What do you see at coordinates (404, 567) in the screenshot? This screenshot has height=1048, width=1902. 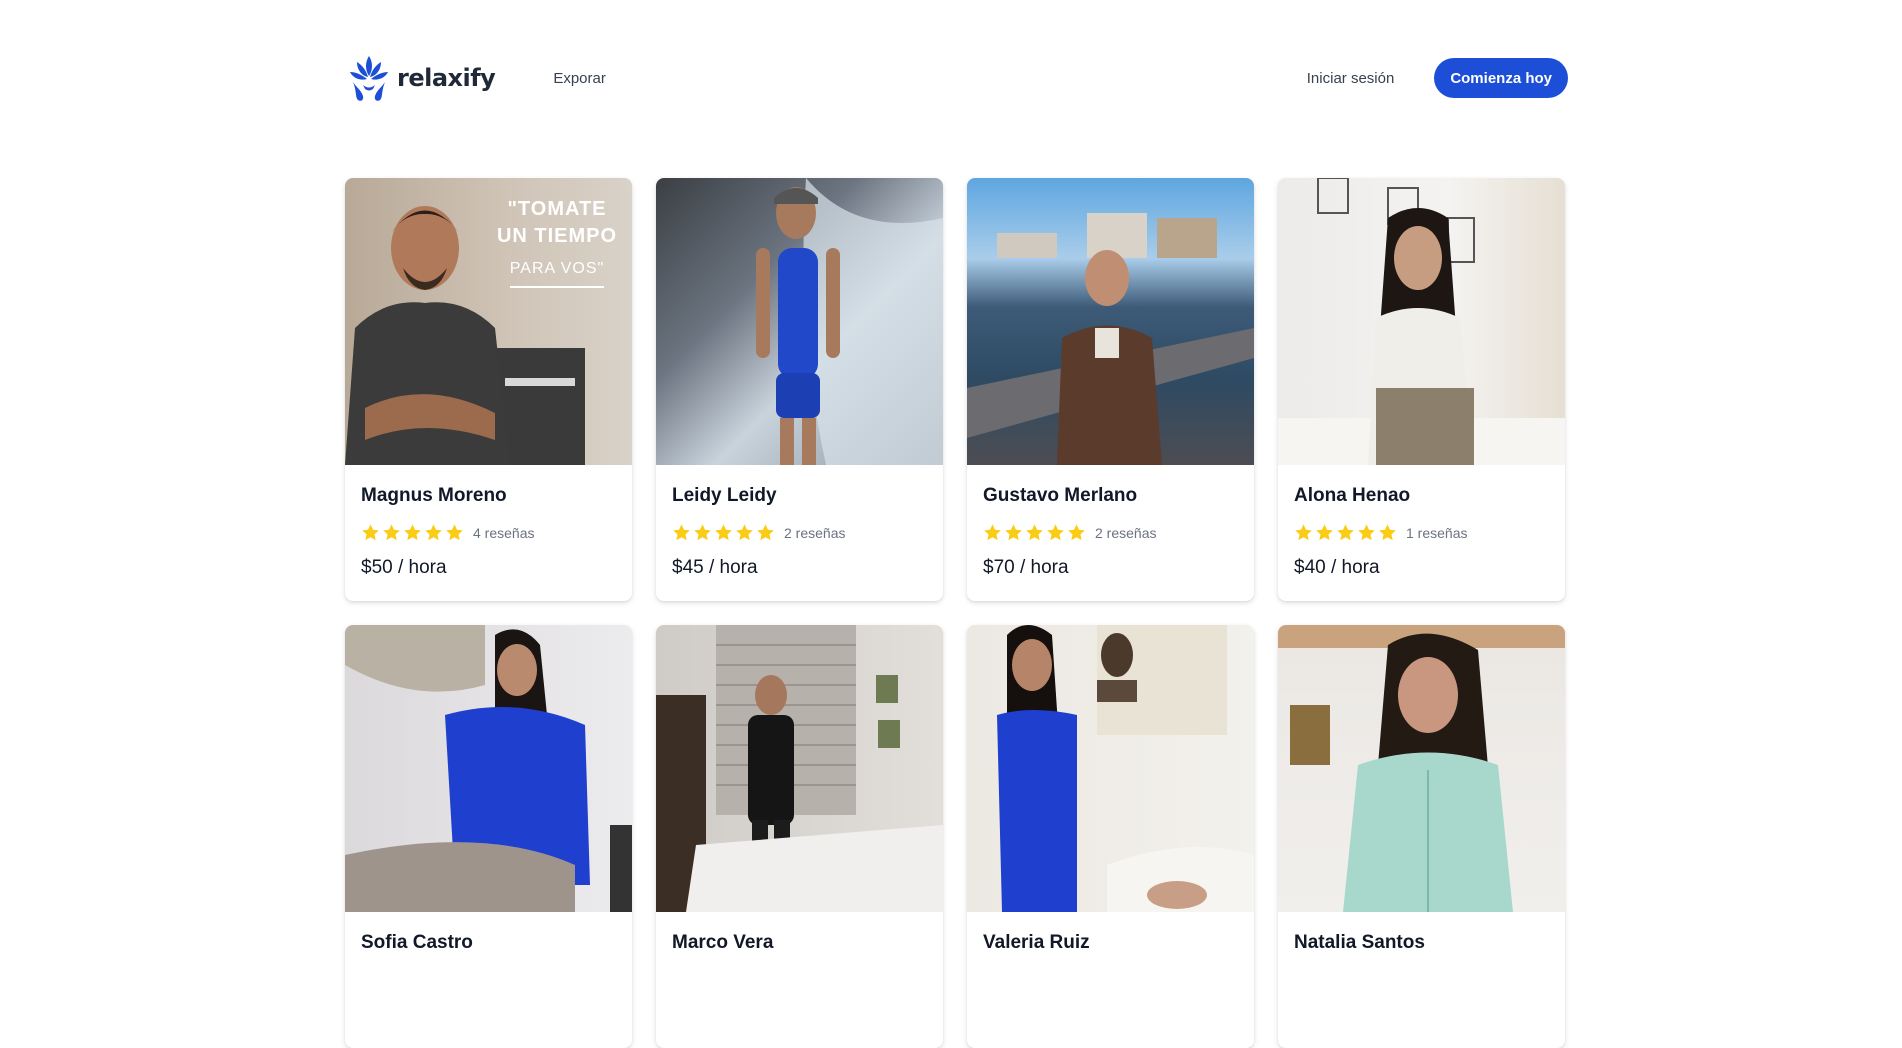 I see `hourly-price: $50 / hora` at bounding box center [404, 567].